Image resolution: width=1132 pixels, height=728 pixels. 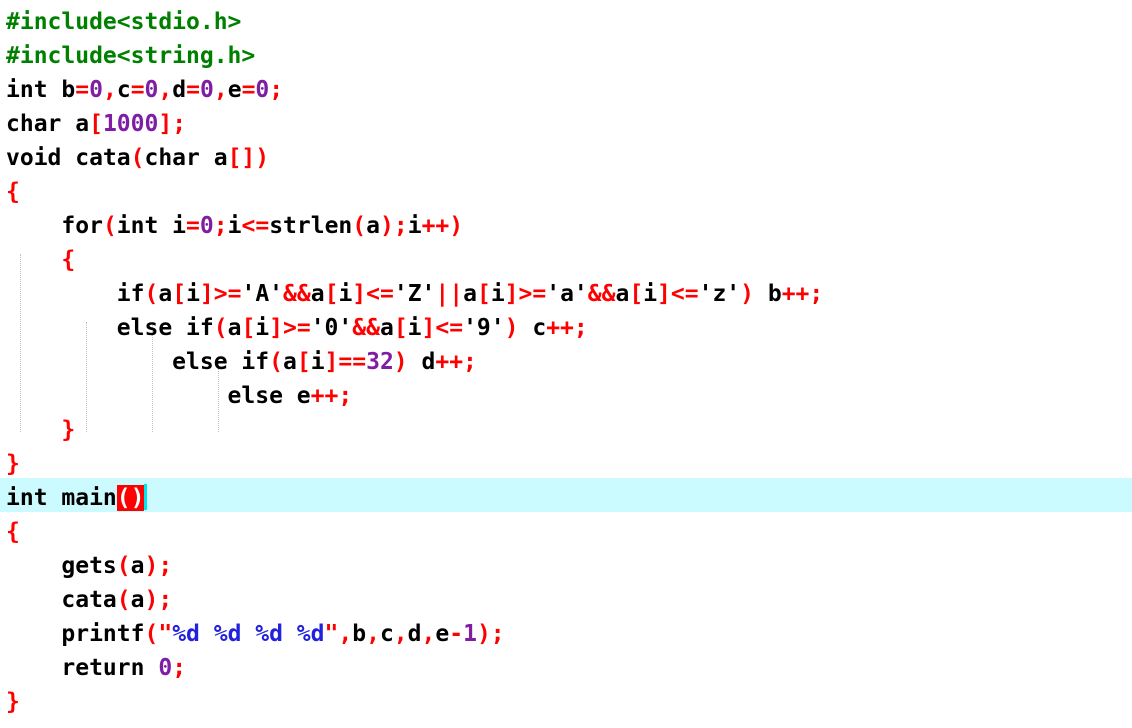 What do you see at coordinates (470, 634) in the screenshot?
I see `code-token-num: 1` at bounding box center [470, 634].